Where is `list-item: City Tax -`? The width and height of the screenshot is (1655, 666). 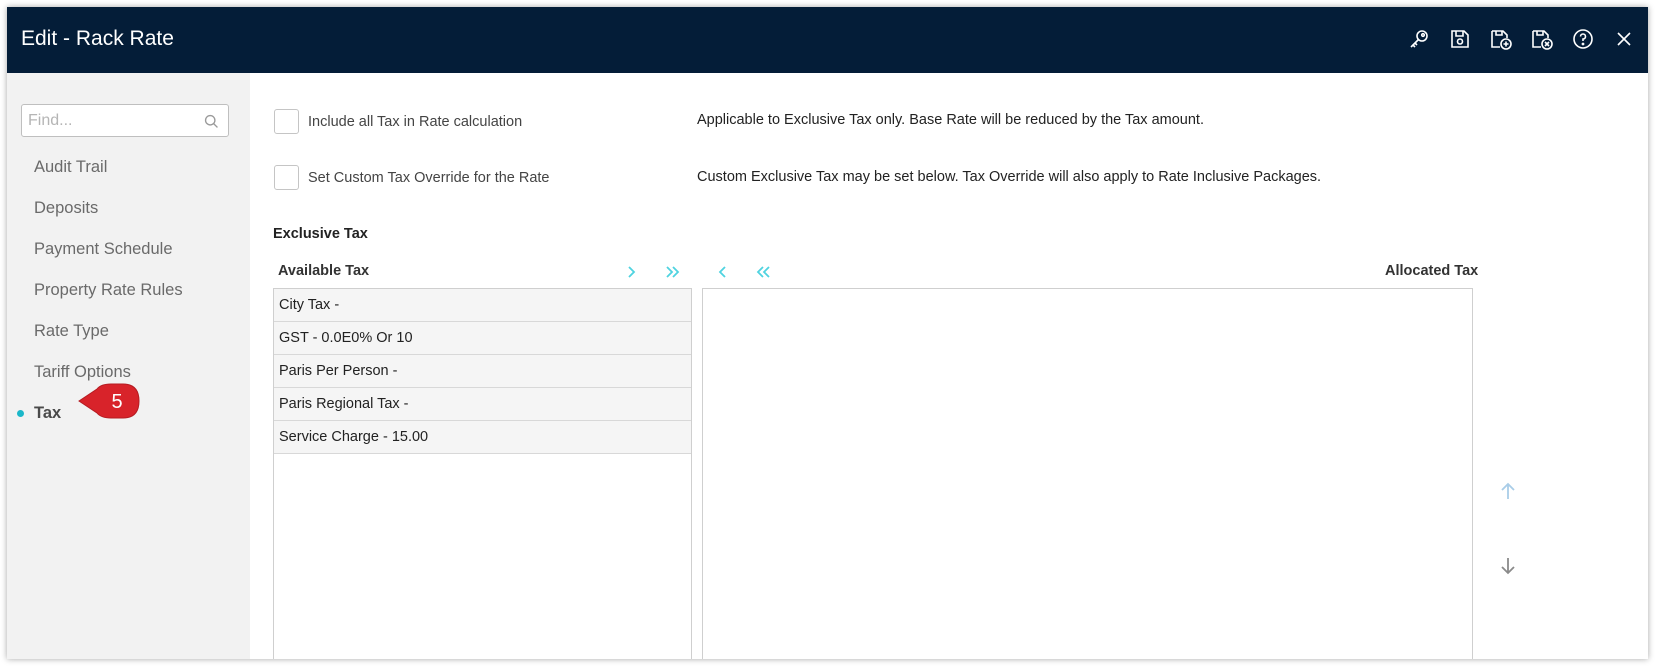 list-item: City Tax - is located at coordinates (482, 305).